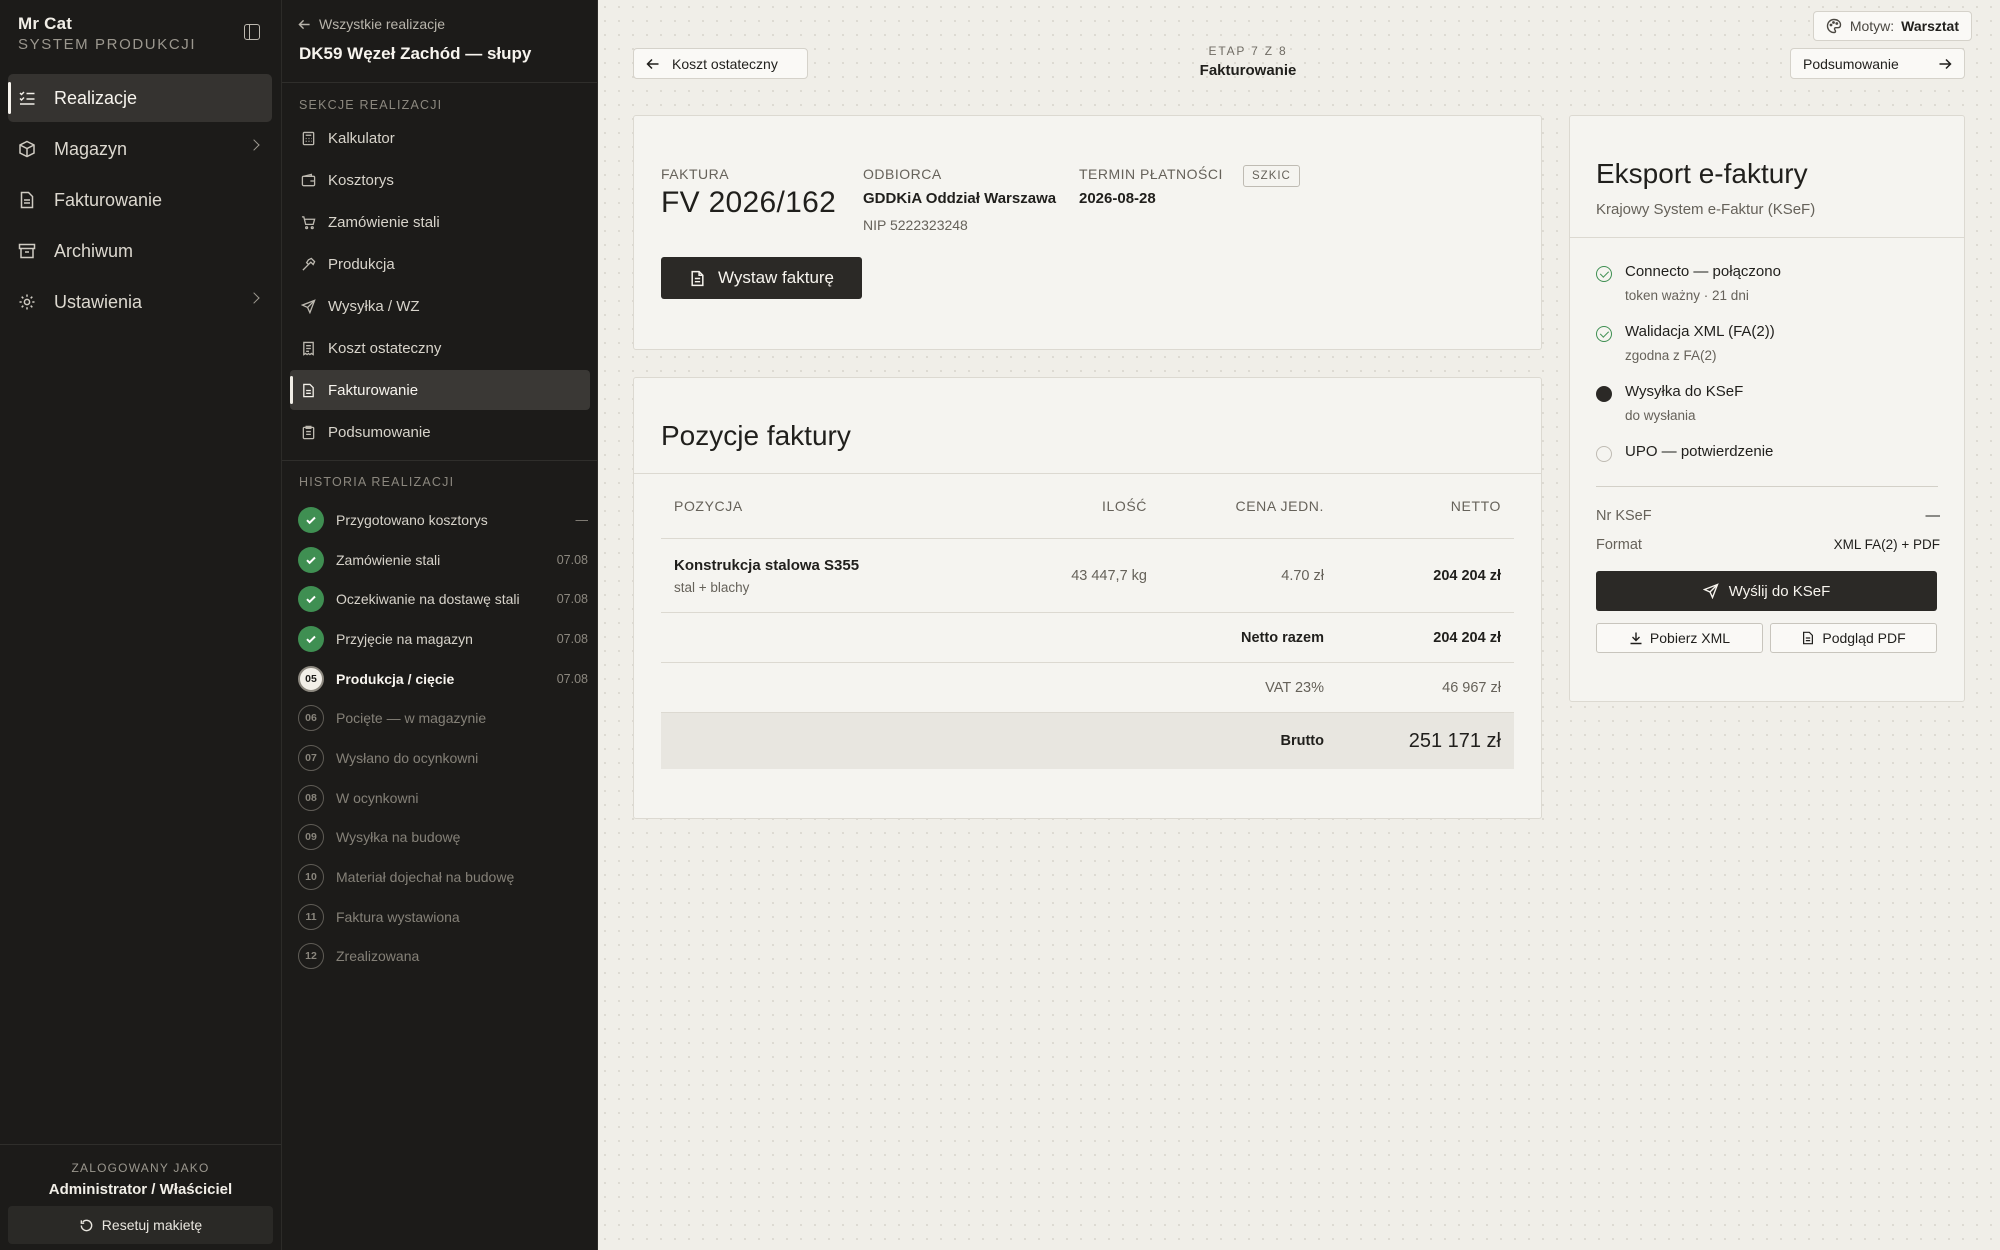  Describe the element at coordinates (385, 348) in the screenshot. I see `section-label: Koszt ostateczny` at that location.